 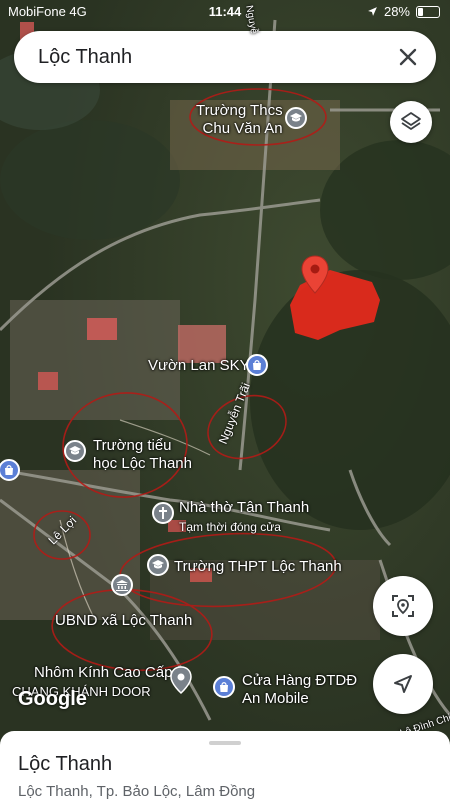 I want to click on layers-current-location-button, so click(x=403, y=606).